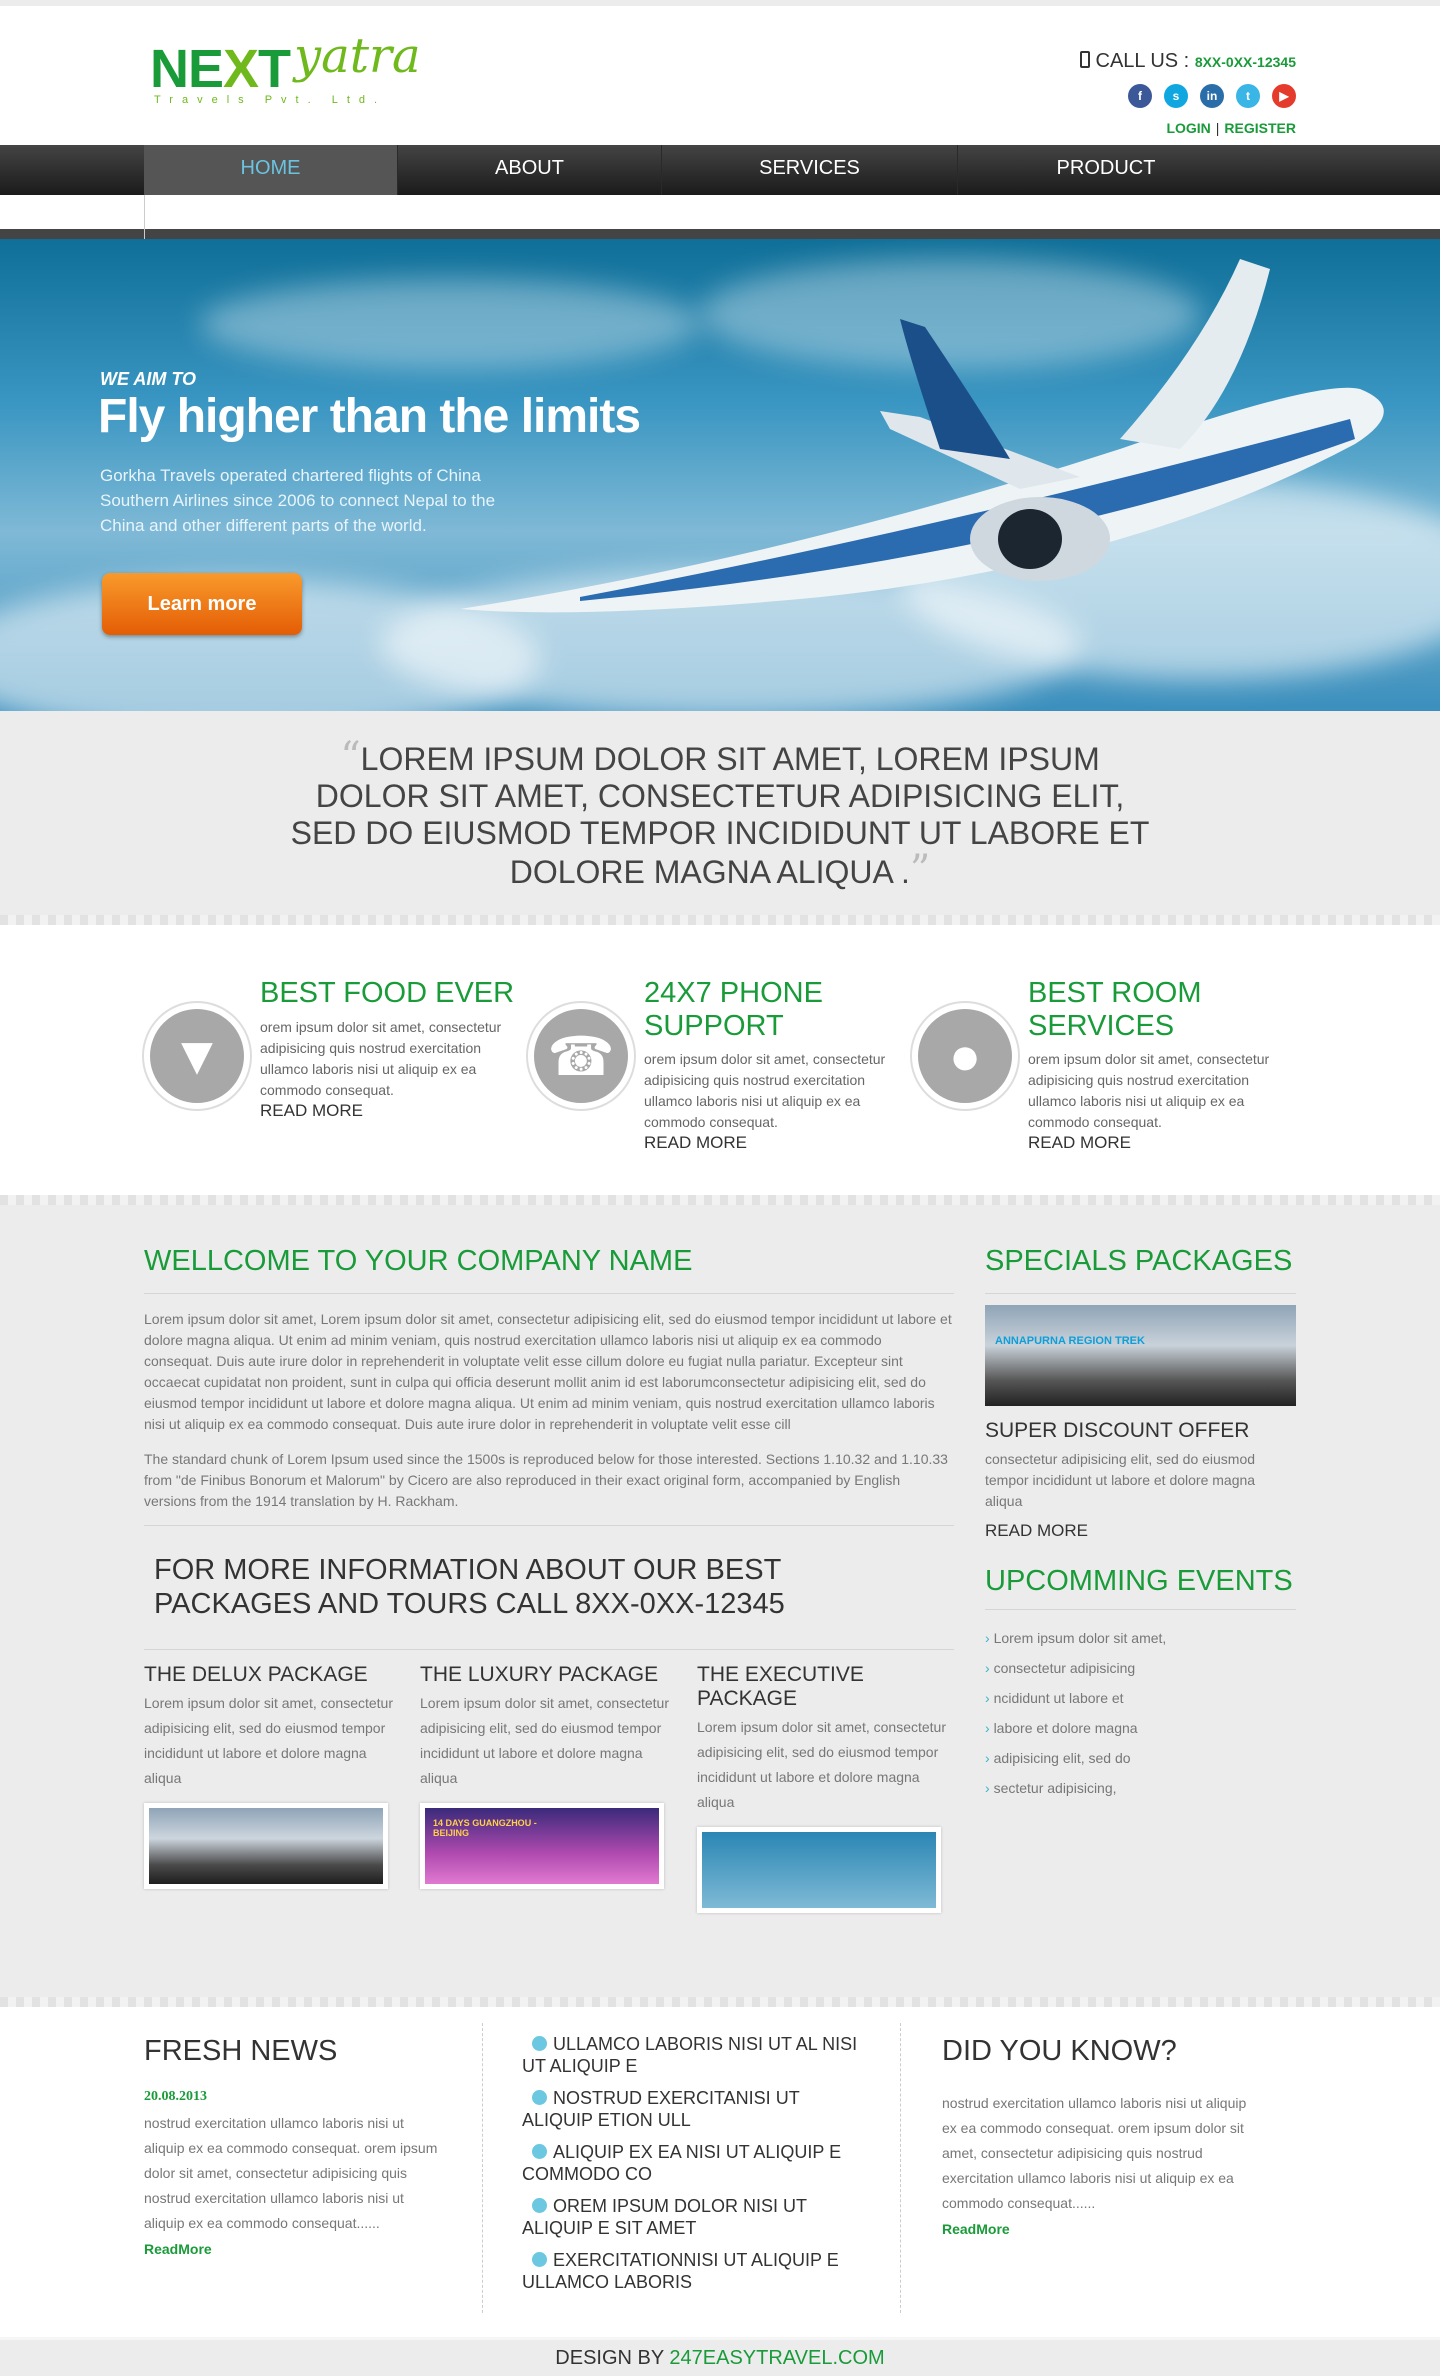 This screenshot has height=2376, width=1440. Describe the element at coordinates (1106, 170) in the screenshot. I see `nav-product: PRODUCT` at that location.